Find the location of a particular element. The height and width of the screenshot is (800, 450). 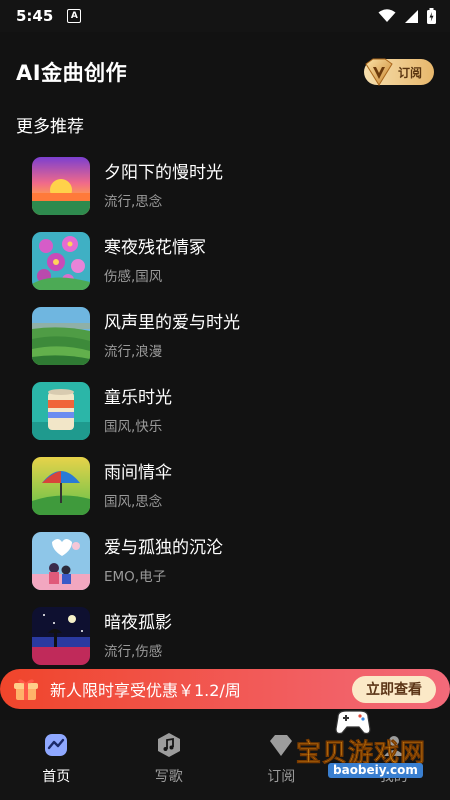

promo-banner: 新人限时享受优惠￥1.2/周 立即查看 is located at coordinates (225, 689).